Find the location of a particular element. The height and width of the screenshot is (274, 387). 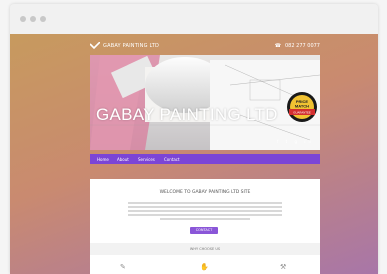

site-logo-text: GABAY PAINTING LTD is located at coordinates (131, 46).